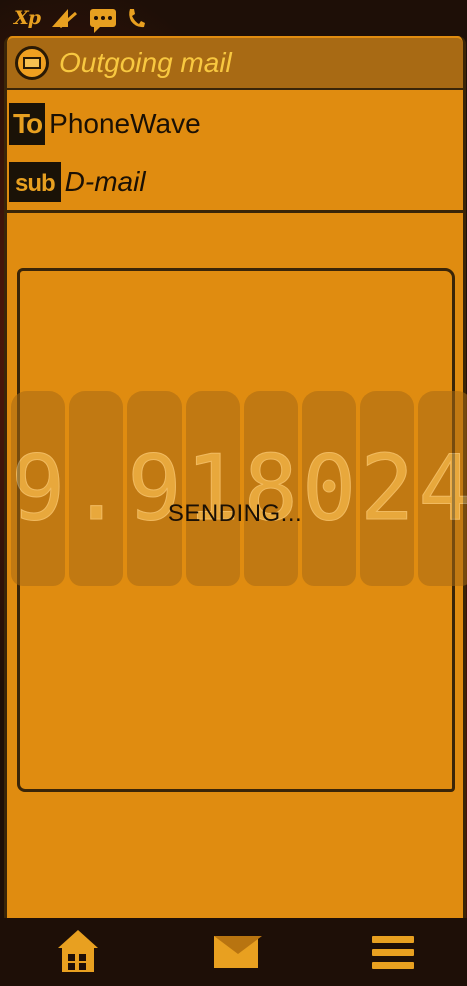 This screenshot has height=986, width=467. I want to click on mail-circle-icon, so click(32, 63).